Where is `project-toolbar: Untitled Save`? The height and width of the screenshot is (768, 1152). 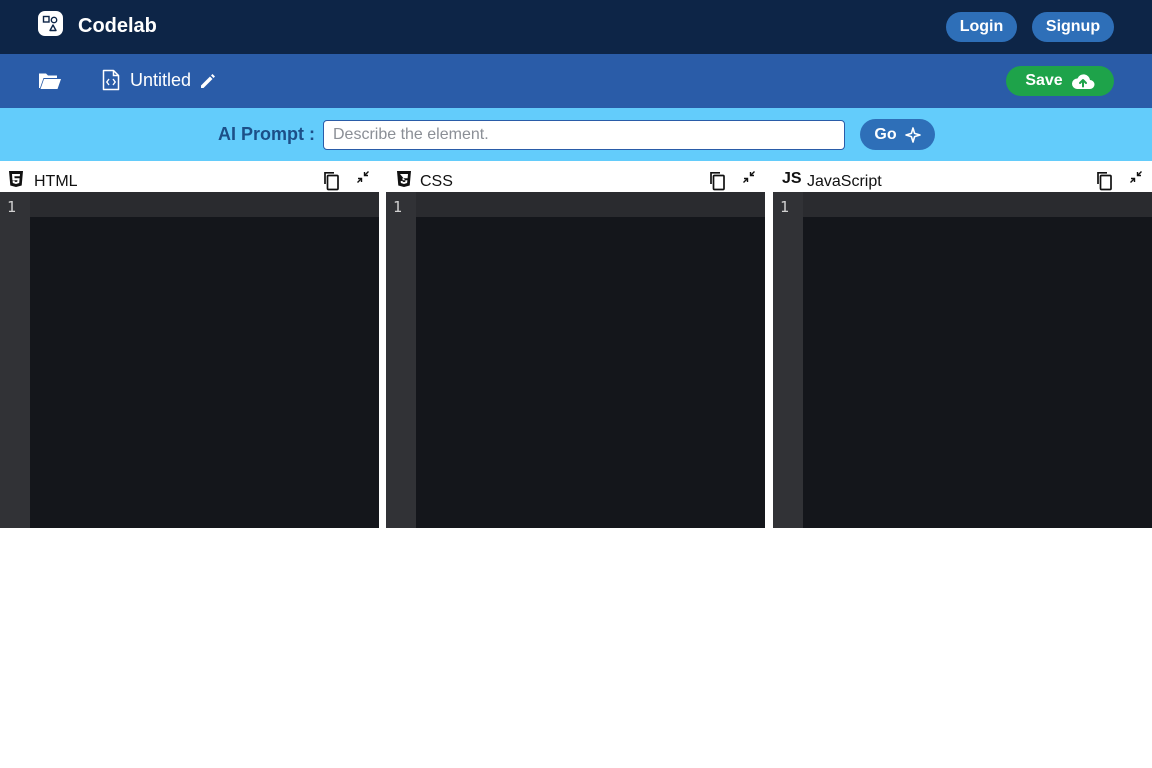
project-toolbar: Untitled Save is located at coordinates (576, 81).